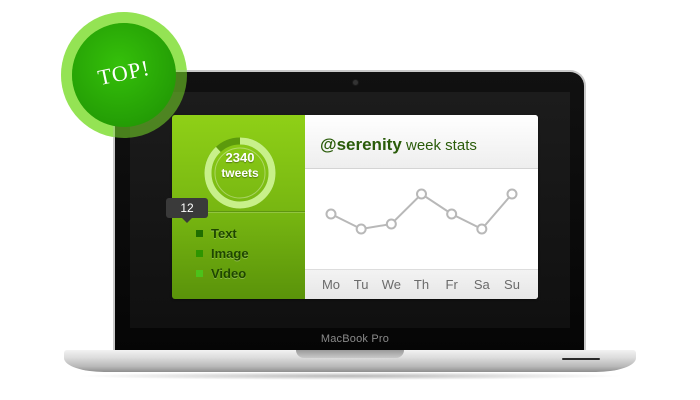 This screenshot has width=700, height=400. Describe the element at coordinates (240, 157) in the screenshot. I see `tweet-count: 2340` at that location.